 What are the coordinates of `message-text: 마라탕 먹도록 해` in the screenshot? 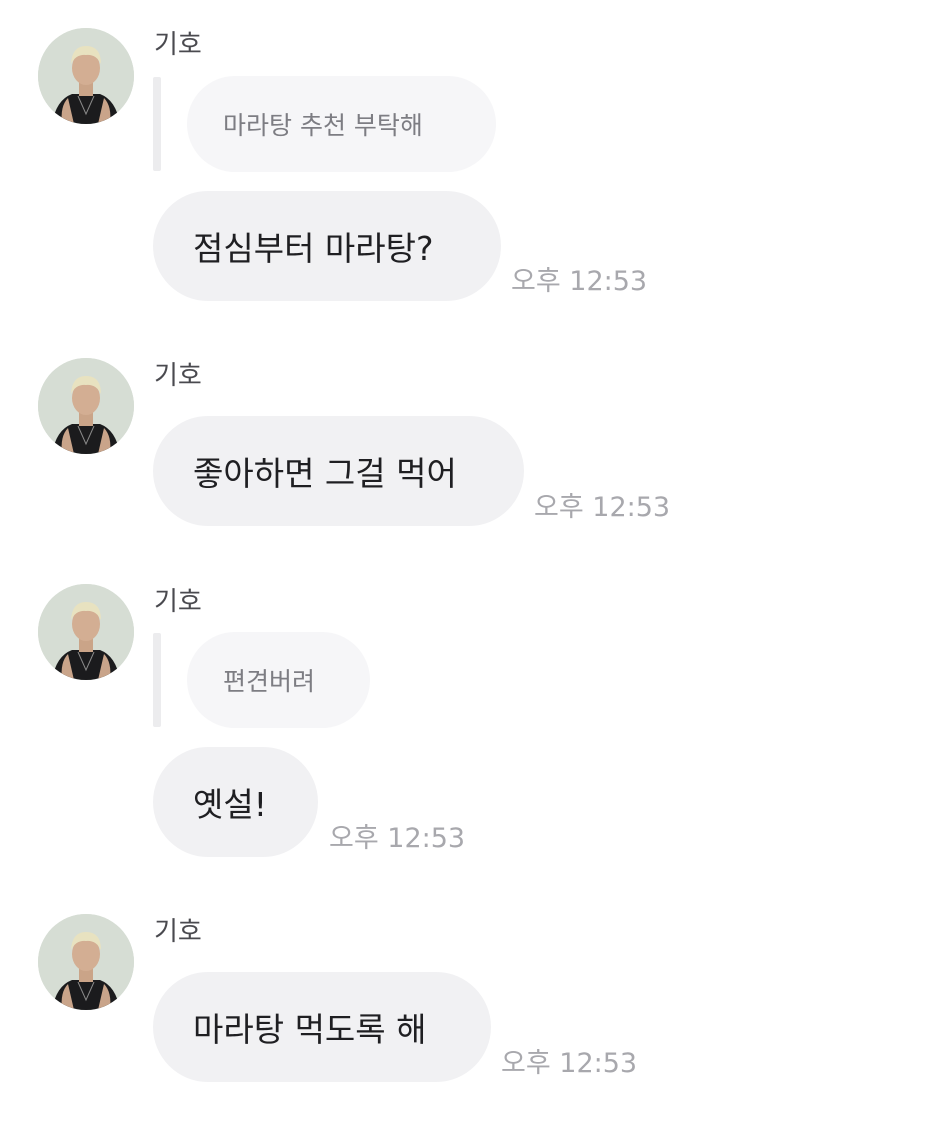 It's located at (310, 1029).